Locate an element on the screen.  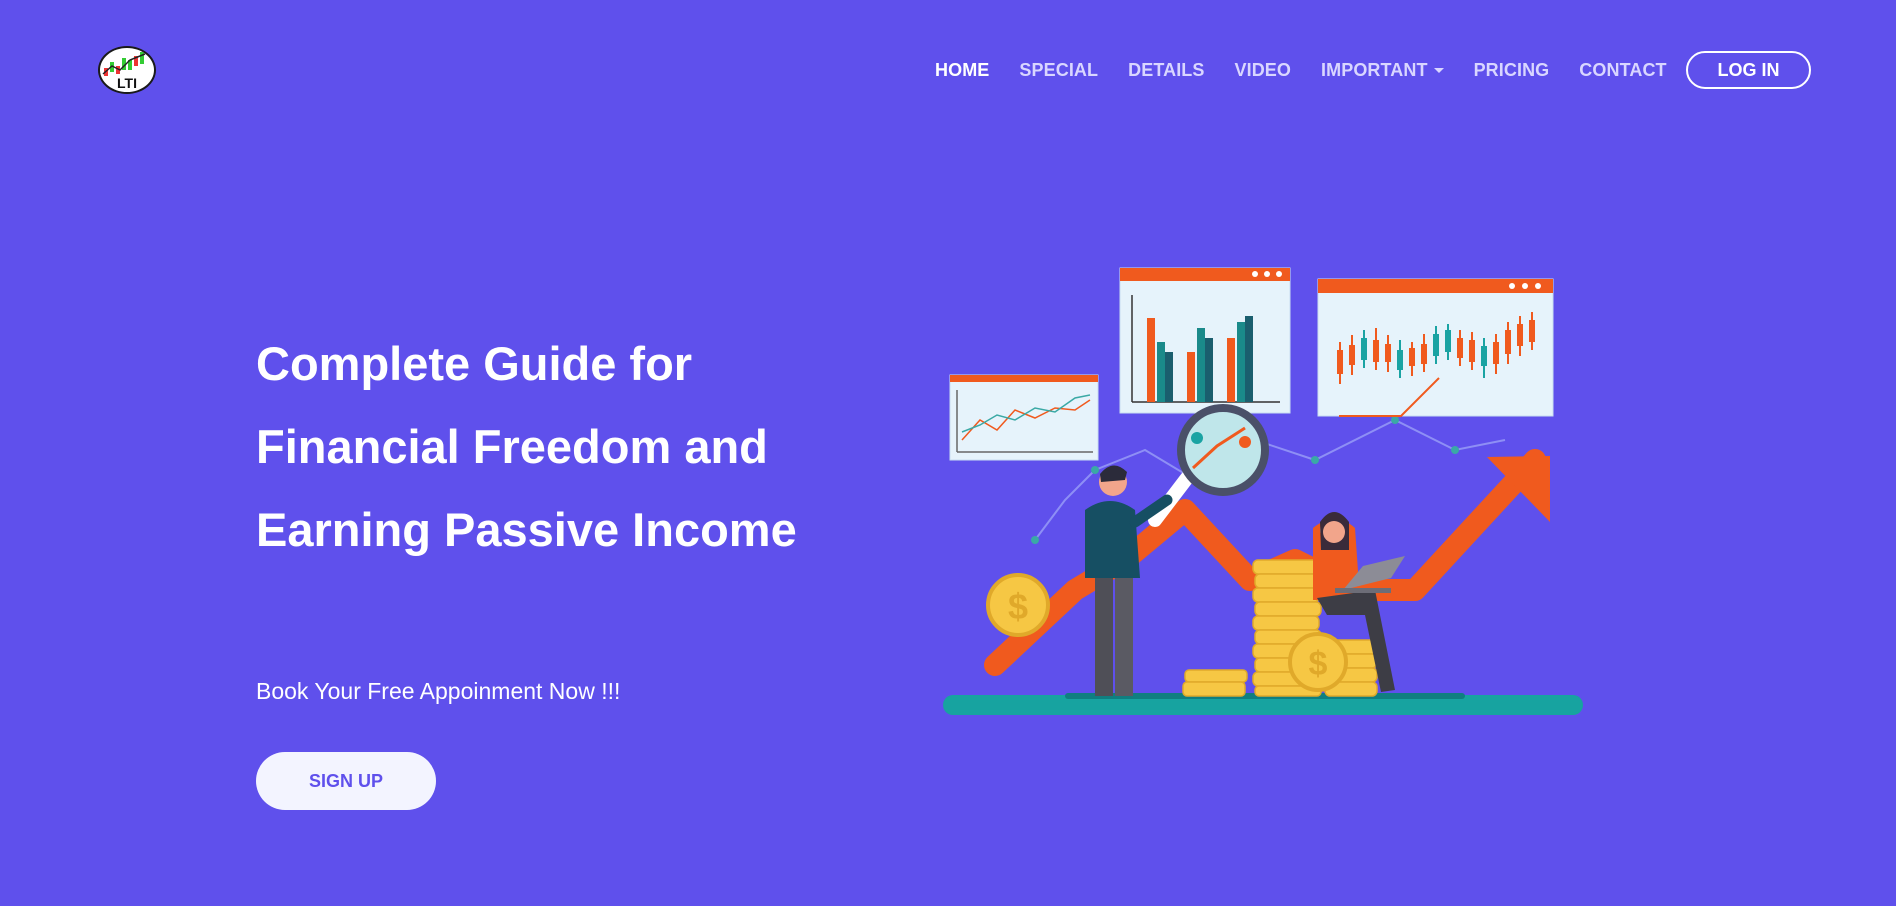
chart-window-small is located at coordinates (1024, 417).